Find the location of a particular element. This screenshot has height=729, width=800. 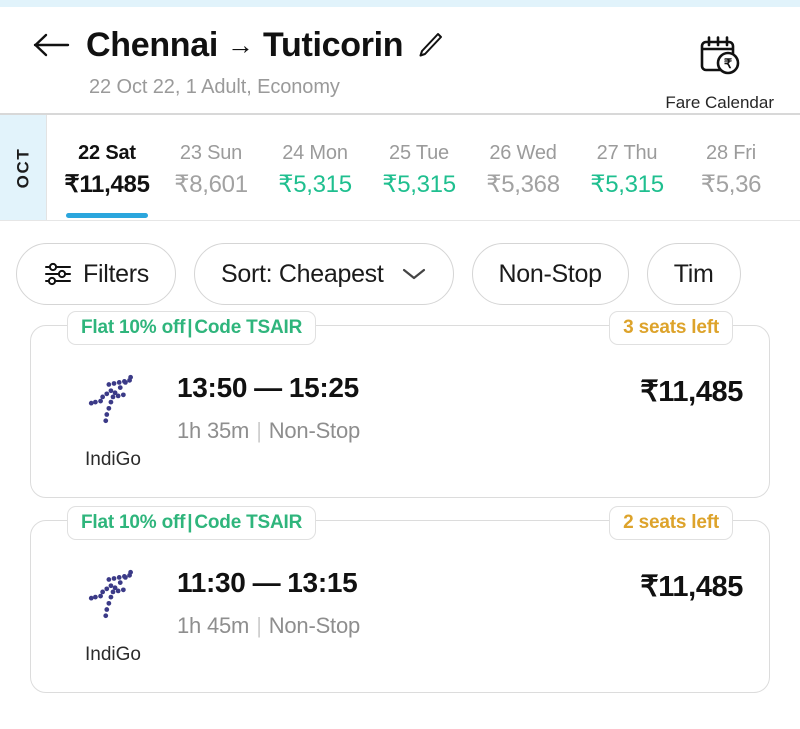

back-button is located at coordinates (52, 45).